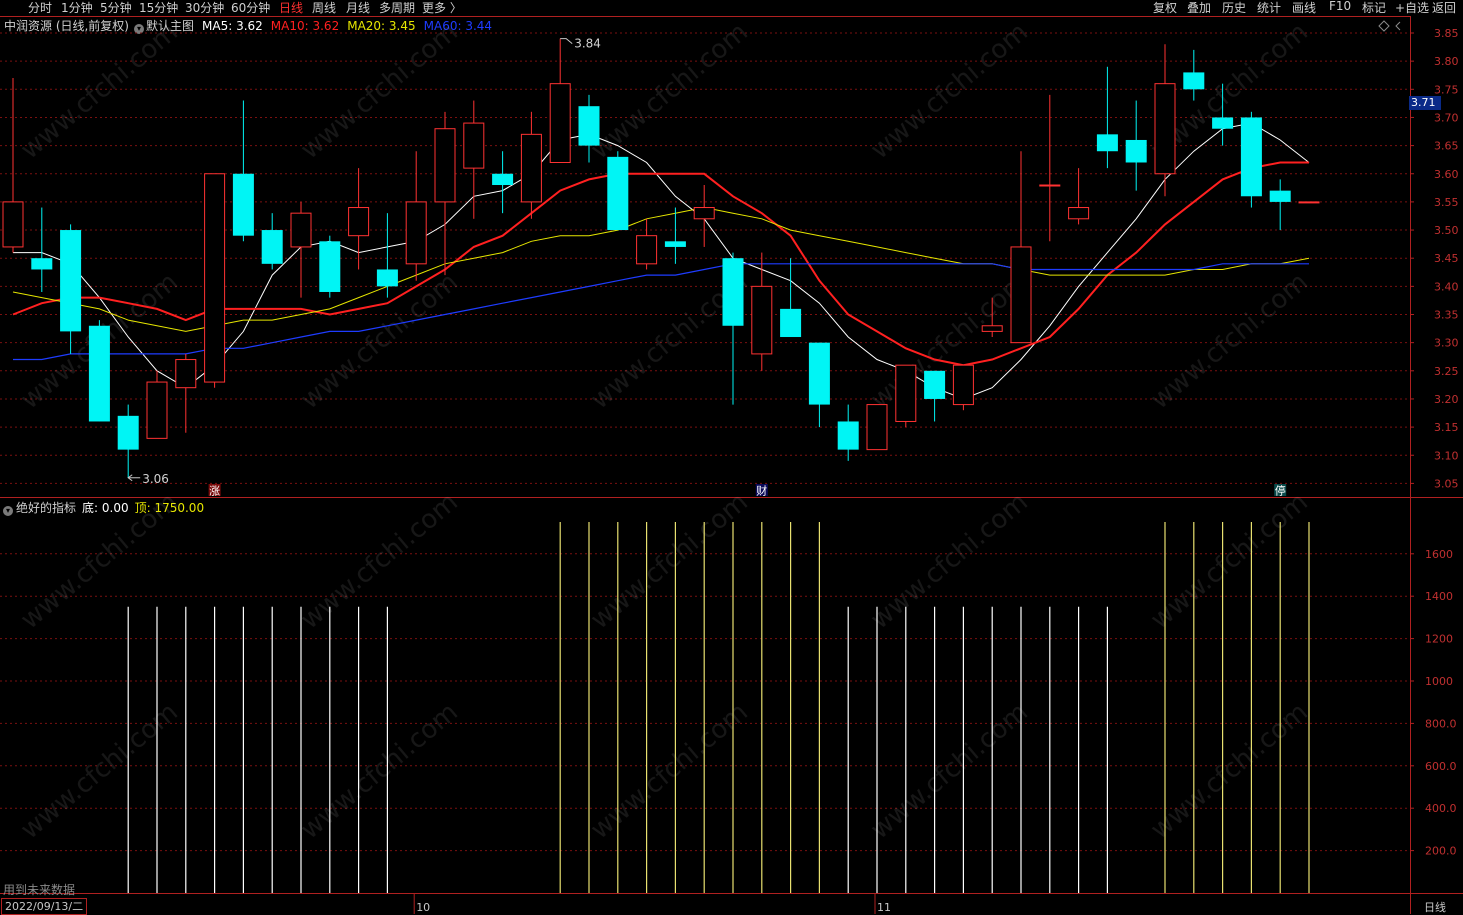 This screenshot has width=1463, height=915. What do you see at coordinates (1446, 146) in the screenshot?
I see `price-tick-label: 3.65` at bounding box center [1446, 146].